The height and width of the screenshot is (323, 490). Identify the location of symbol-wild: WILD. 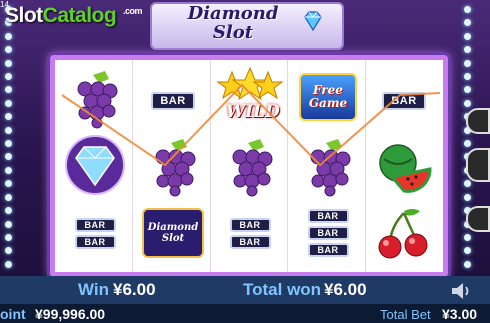
(250, 97).